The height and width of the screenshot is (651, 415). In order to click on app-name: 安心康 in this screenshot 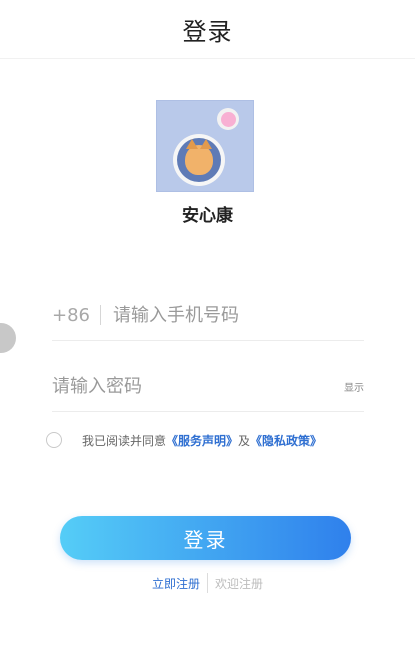, I will do `click(207, 216)`.